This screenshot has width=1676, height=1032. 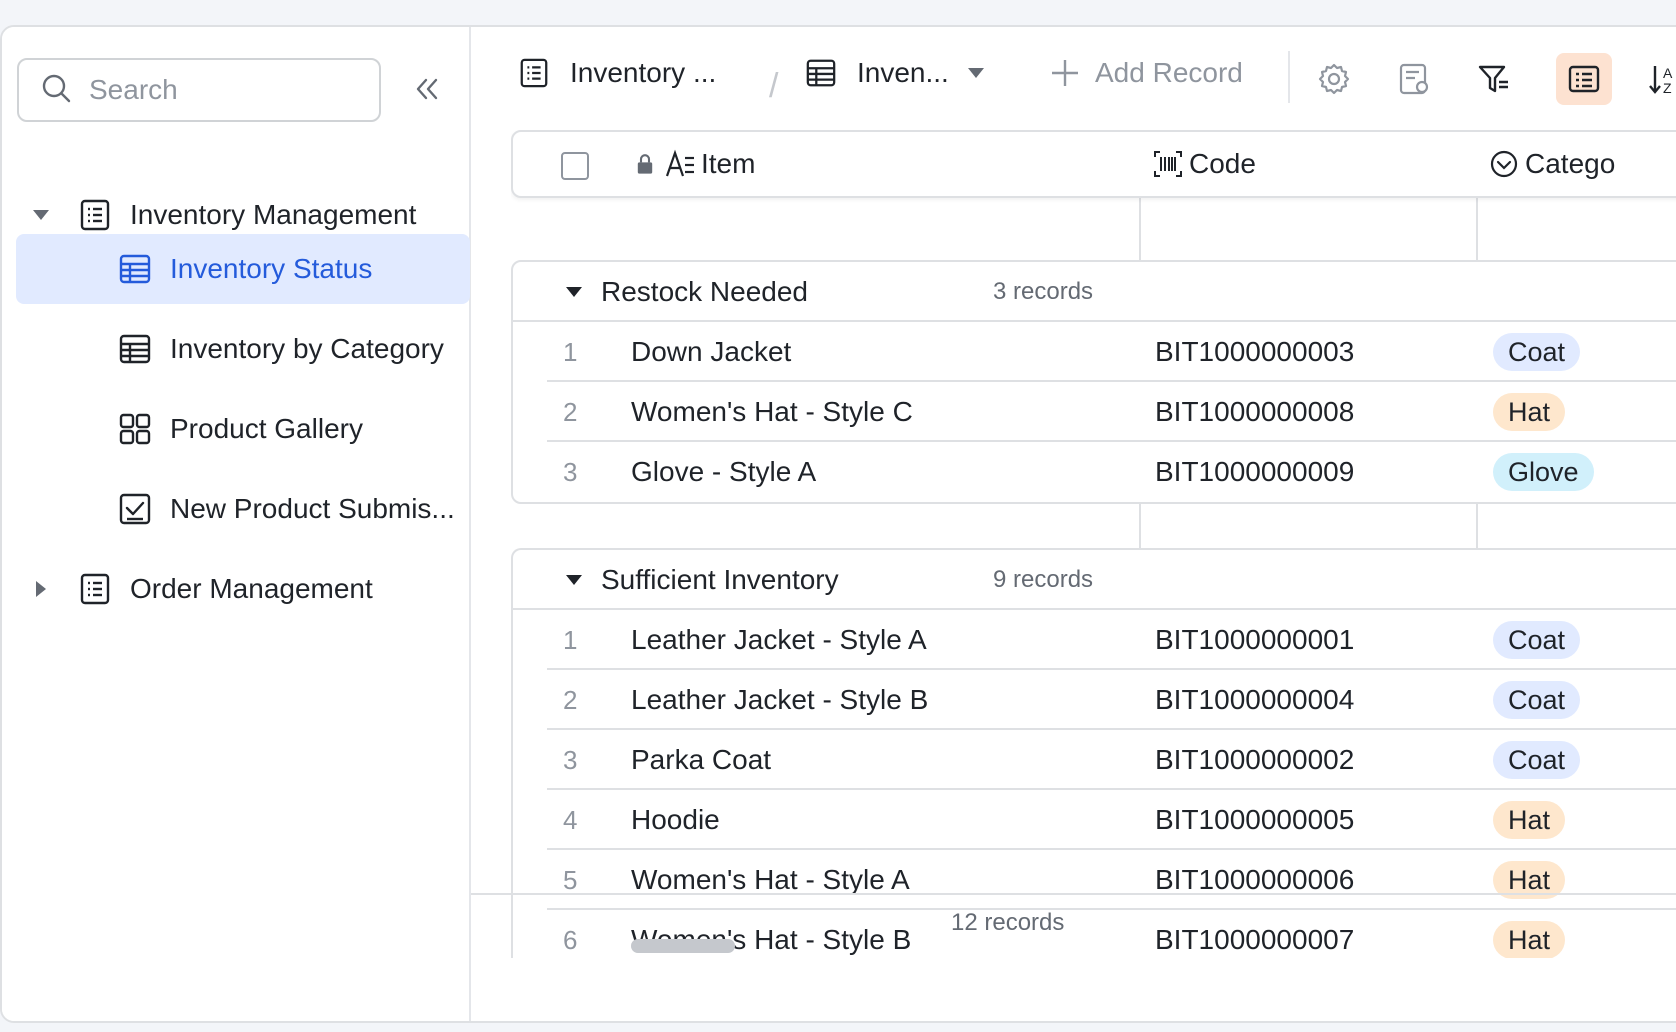 What do you see at coordinates (266, 428) in the screenshot?
I see `sidebar-item-label: Product Gallery` at bounding box center [266, 428].